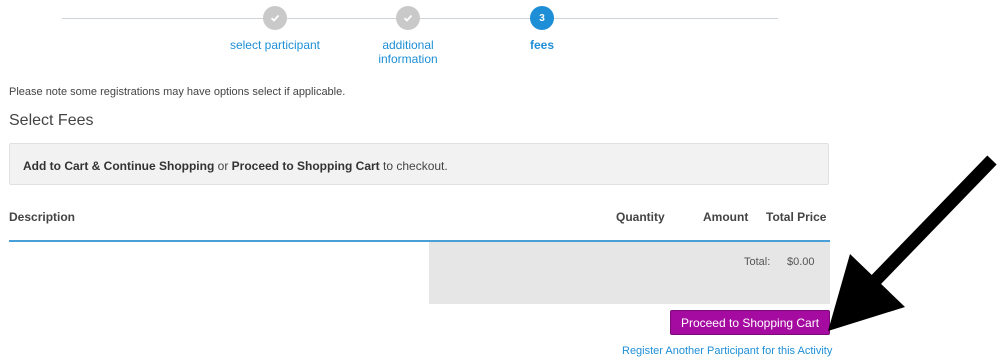 The width and height of the screenshot is (998, 362). Describe the element at coordinates (42, 217) in the screenshot. I see `header-description: Description` at that location.